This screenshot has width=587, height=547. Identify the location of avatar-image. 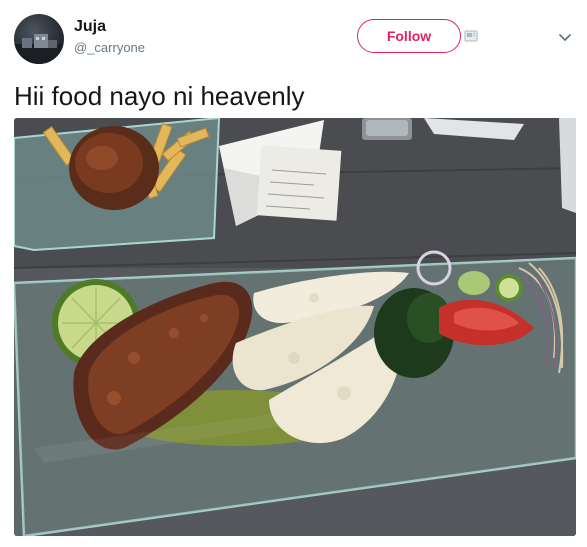
(39, 49).